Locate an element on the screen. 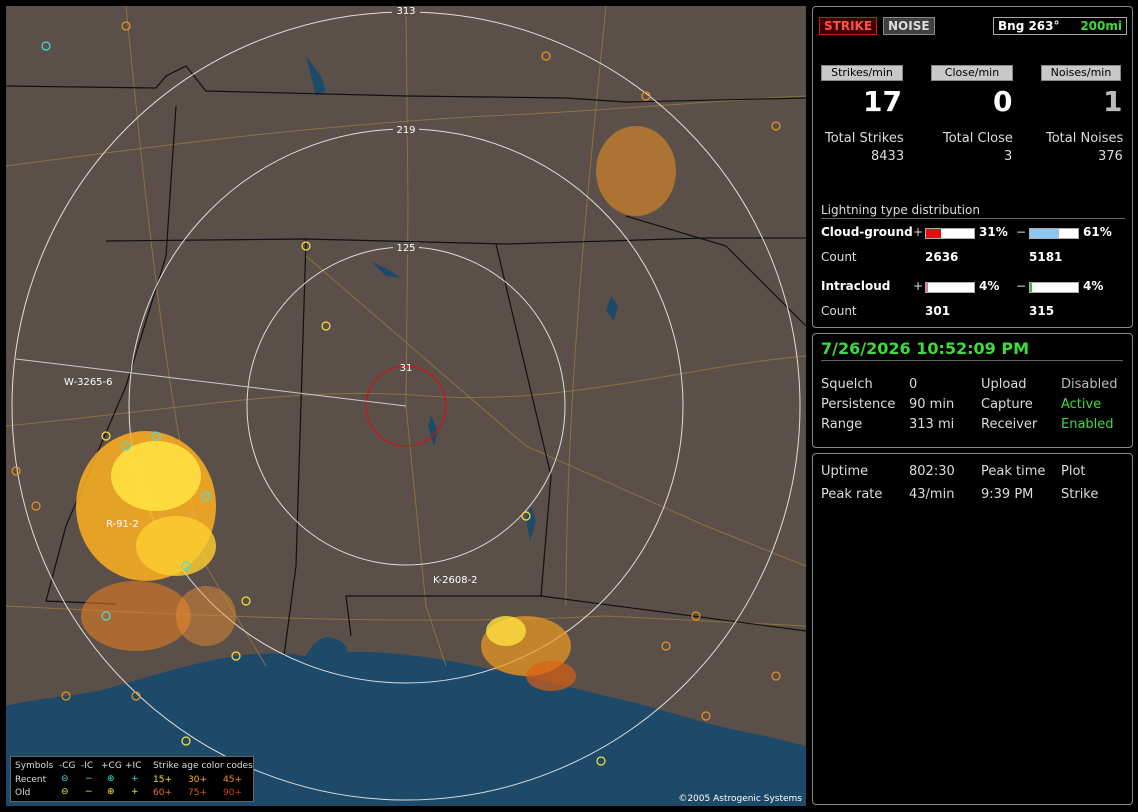 This screenshot has width=1138, height=812. range-label-125: 125 is located at coordinates (405, 248).